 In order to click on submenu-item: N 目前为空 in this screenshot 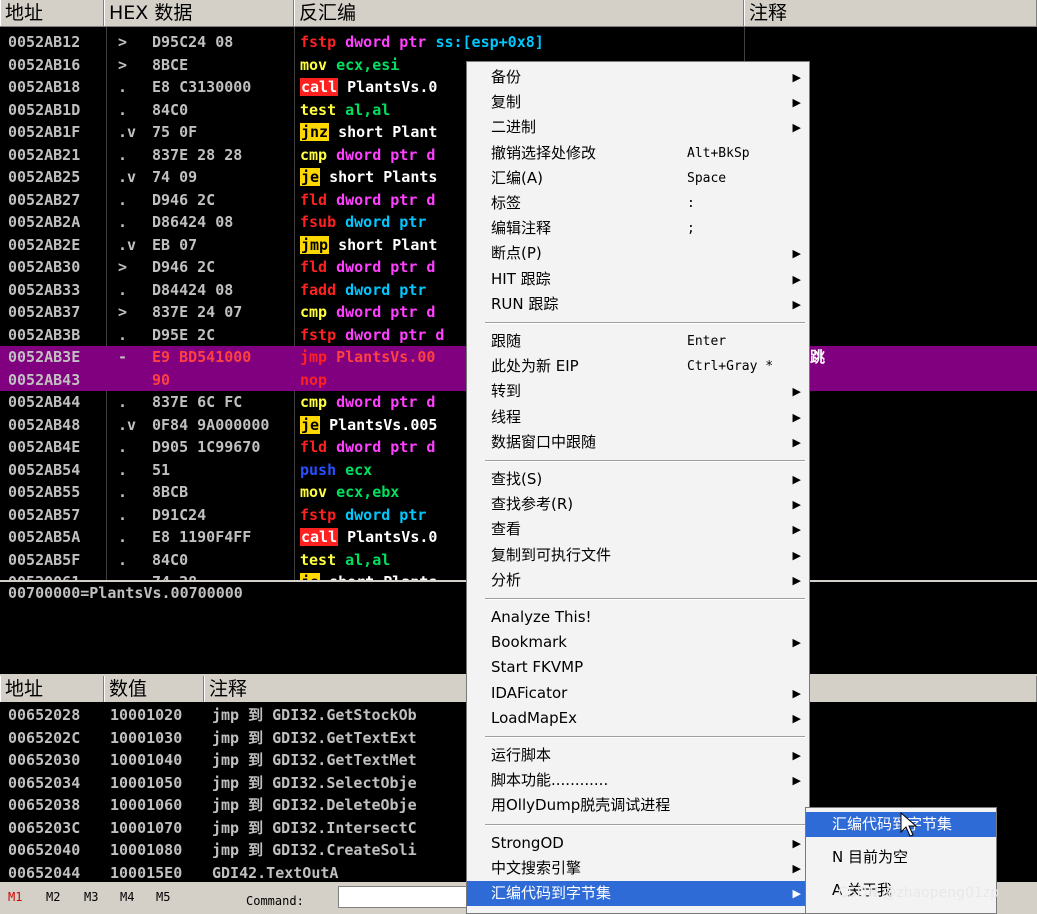, I will do `click(901, 857)`.